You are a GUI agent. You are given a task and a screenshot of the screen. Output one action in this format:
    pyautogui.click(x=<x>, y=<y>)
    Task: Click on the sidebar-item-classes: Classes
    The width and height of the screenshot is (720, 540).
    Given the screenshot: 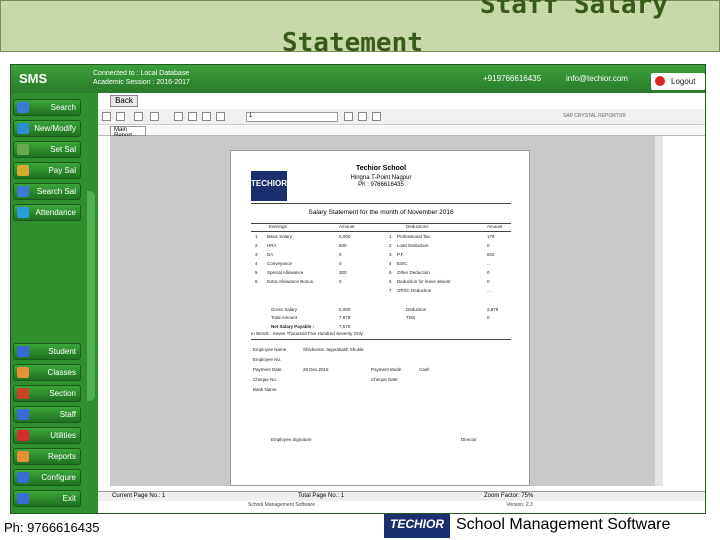 What is the action you would take?
    pyautogui.click(x=47, y=372)
    